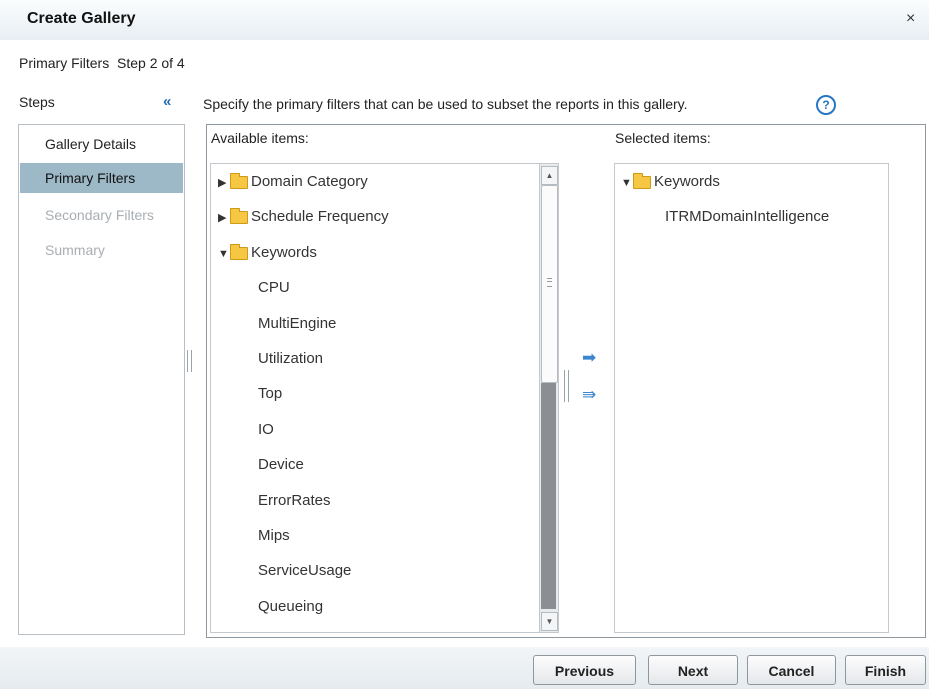  Describe the element at coordinates (81, 18) in the screenshot. I see `dialog-title: Create Gallery` at that location.